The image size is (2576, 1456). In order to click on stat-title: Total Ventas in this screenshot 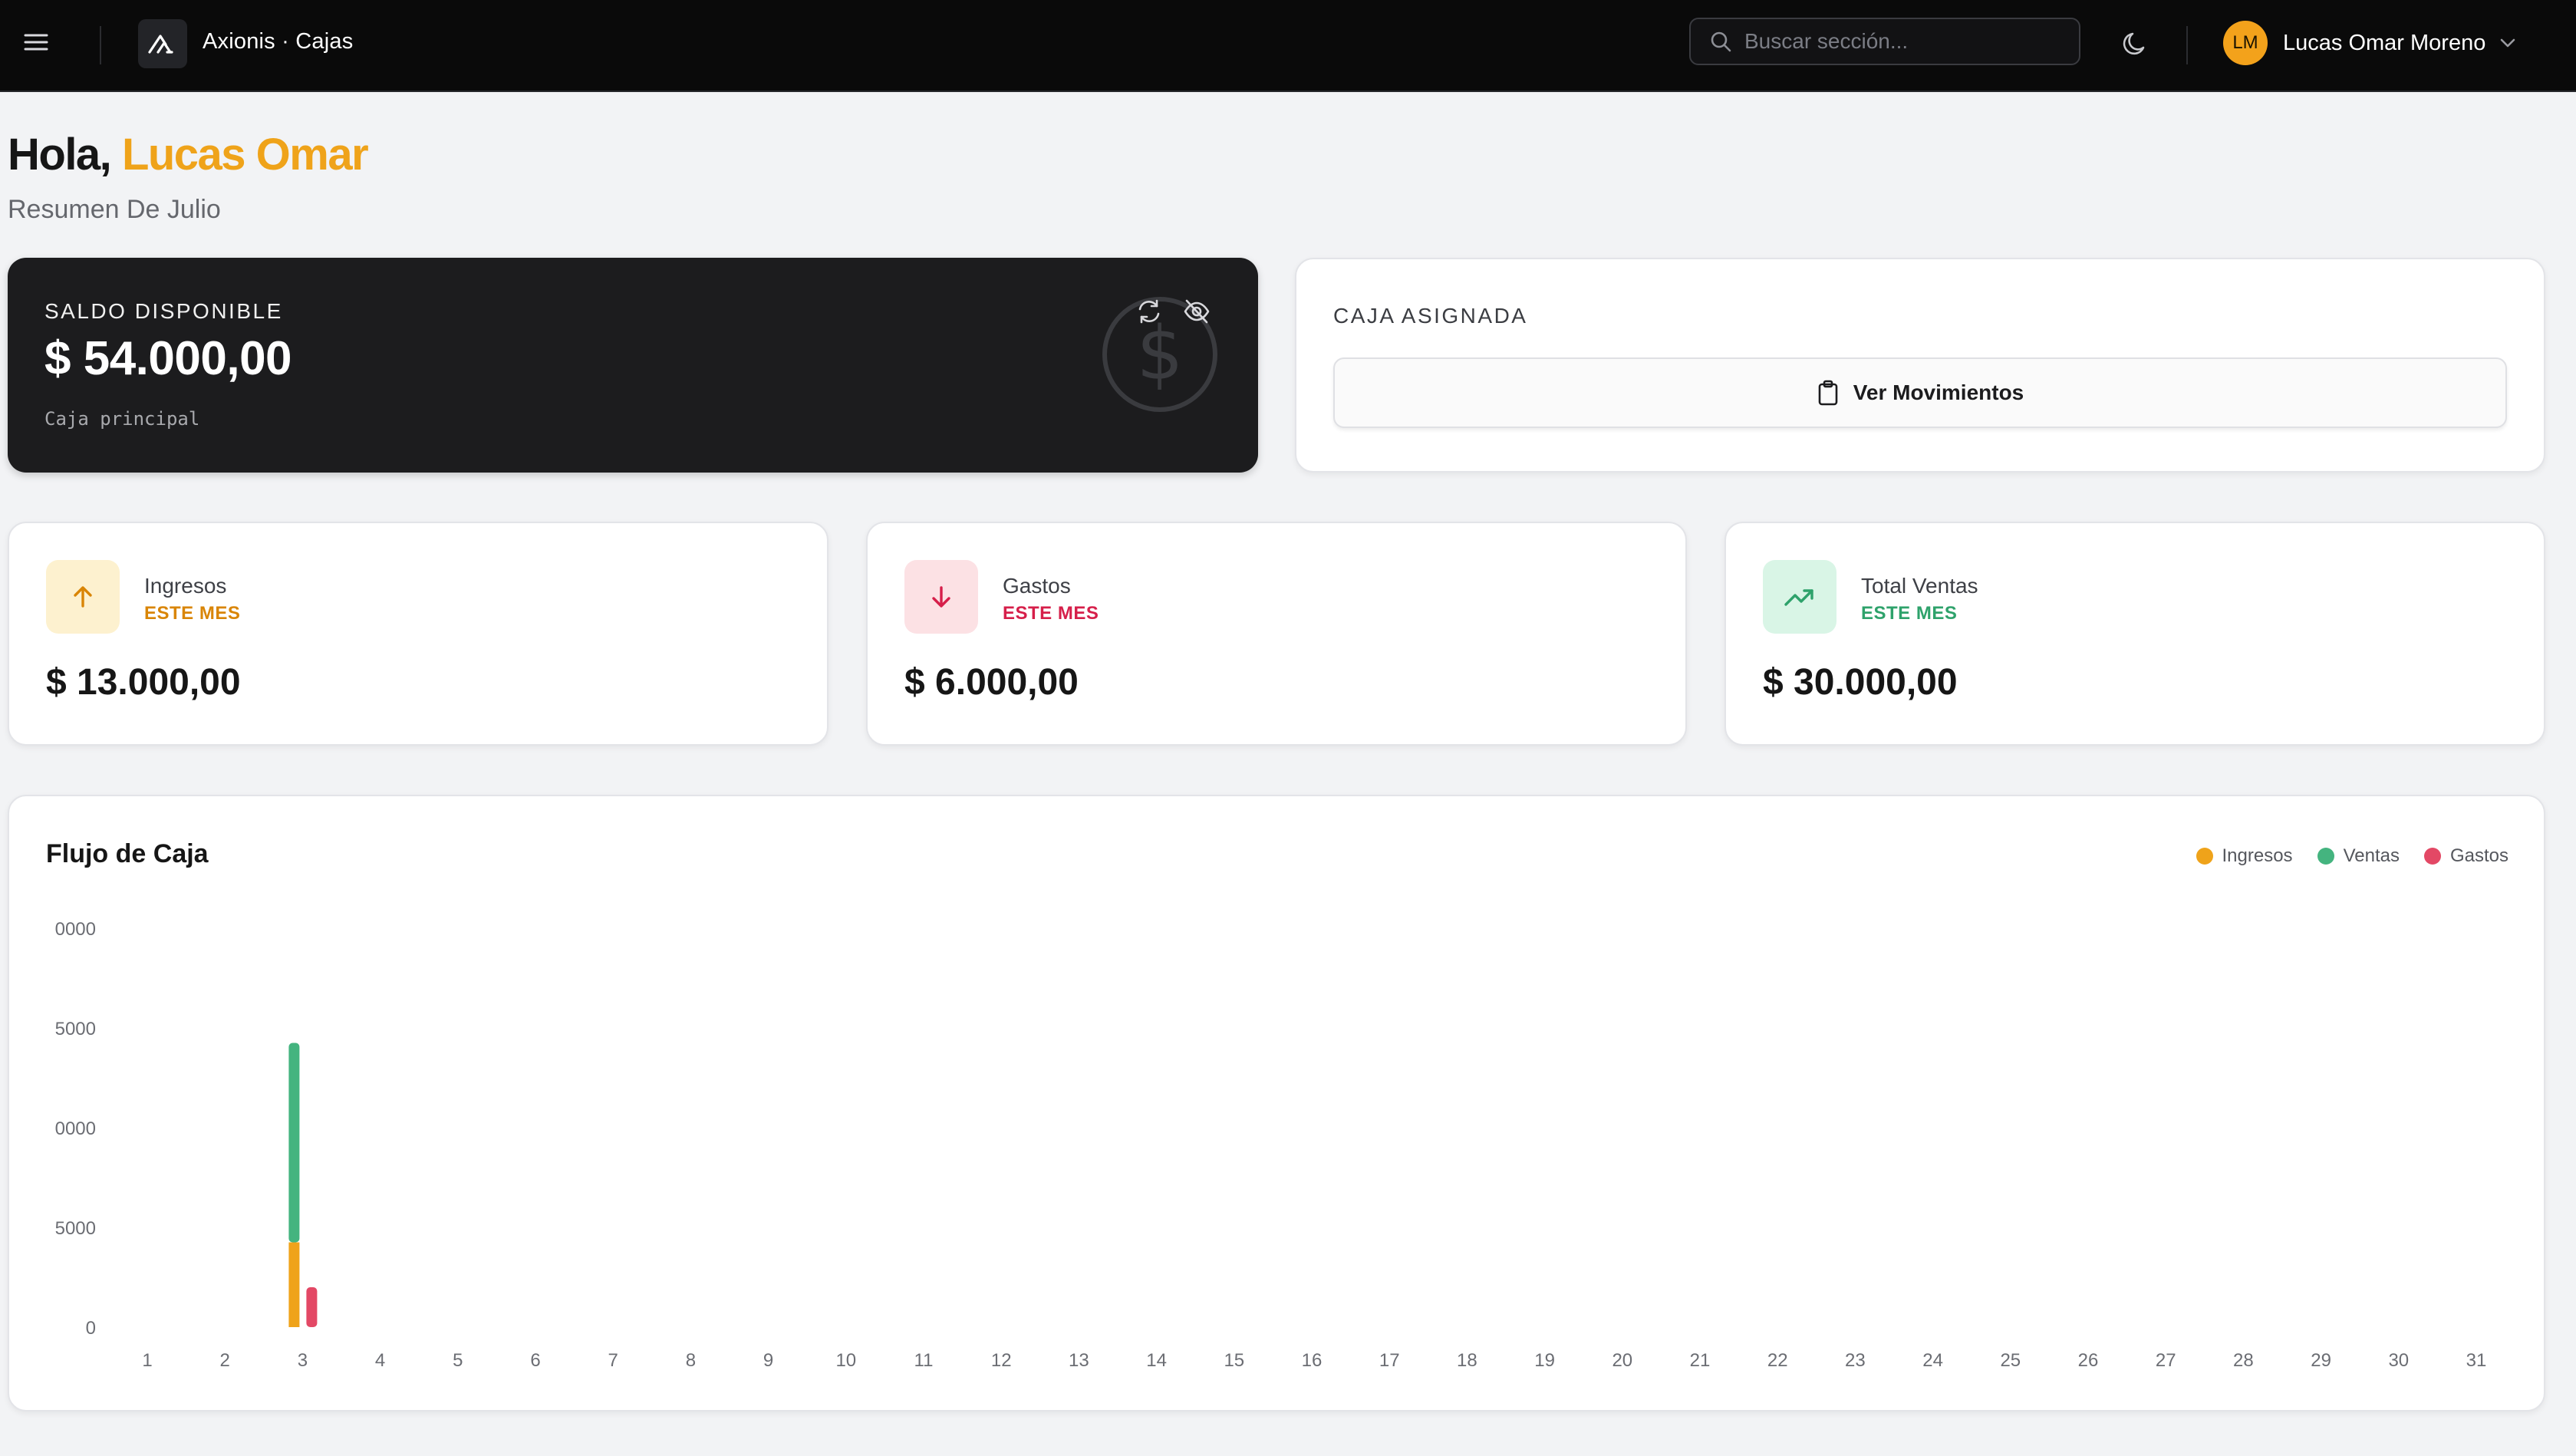, I will do `click(1919, 586)`.